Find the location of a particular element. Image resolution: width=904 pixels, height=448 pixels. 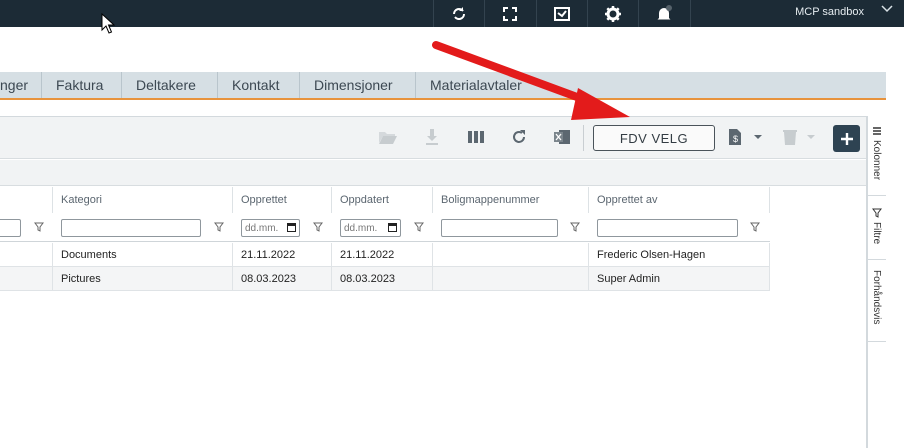

refresh-icon is located at coordinates (519, 137).